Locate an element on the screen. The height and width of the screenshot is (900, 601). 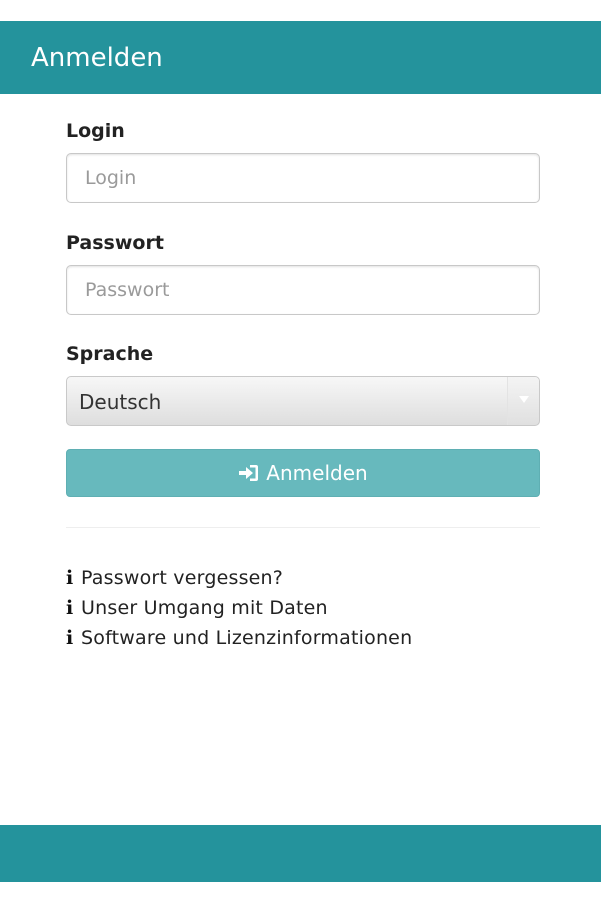
login-label: Login is located at coordinates (95, 131).